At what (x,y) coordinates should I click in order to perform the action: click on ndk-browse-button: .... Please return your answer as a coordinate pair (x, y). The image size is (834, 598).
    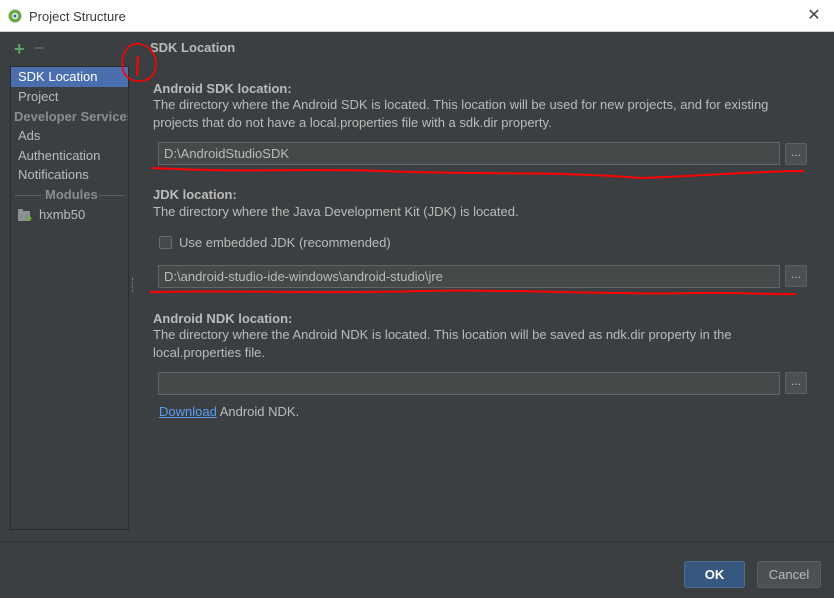
    Looking at the image, I should click on (796, 383).